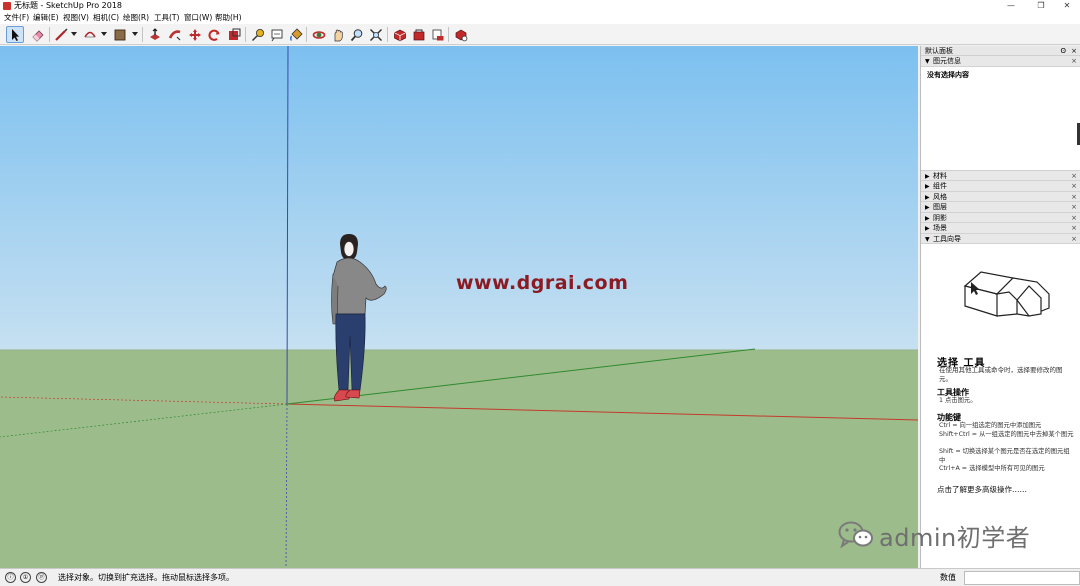  What do you see at coordinates (992, 468) in the screenshot?
I see `modifier-ctrl-a: Ctrl+A = 选择模型中所有可见的图元` at bounding box center [992, 468].